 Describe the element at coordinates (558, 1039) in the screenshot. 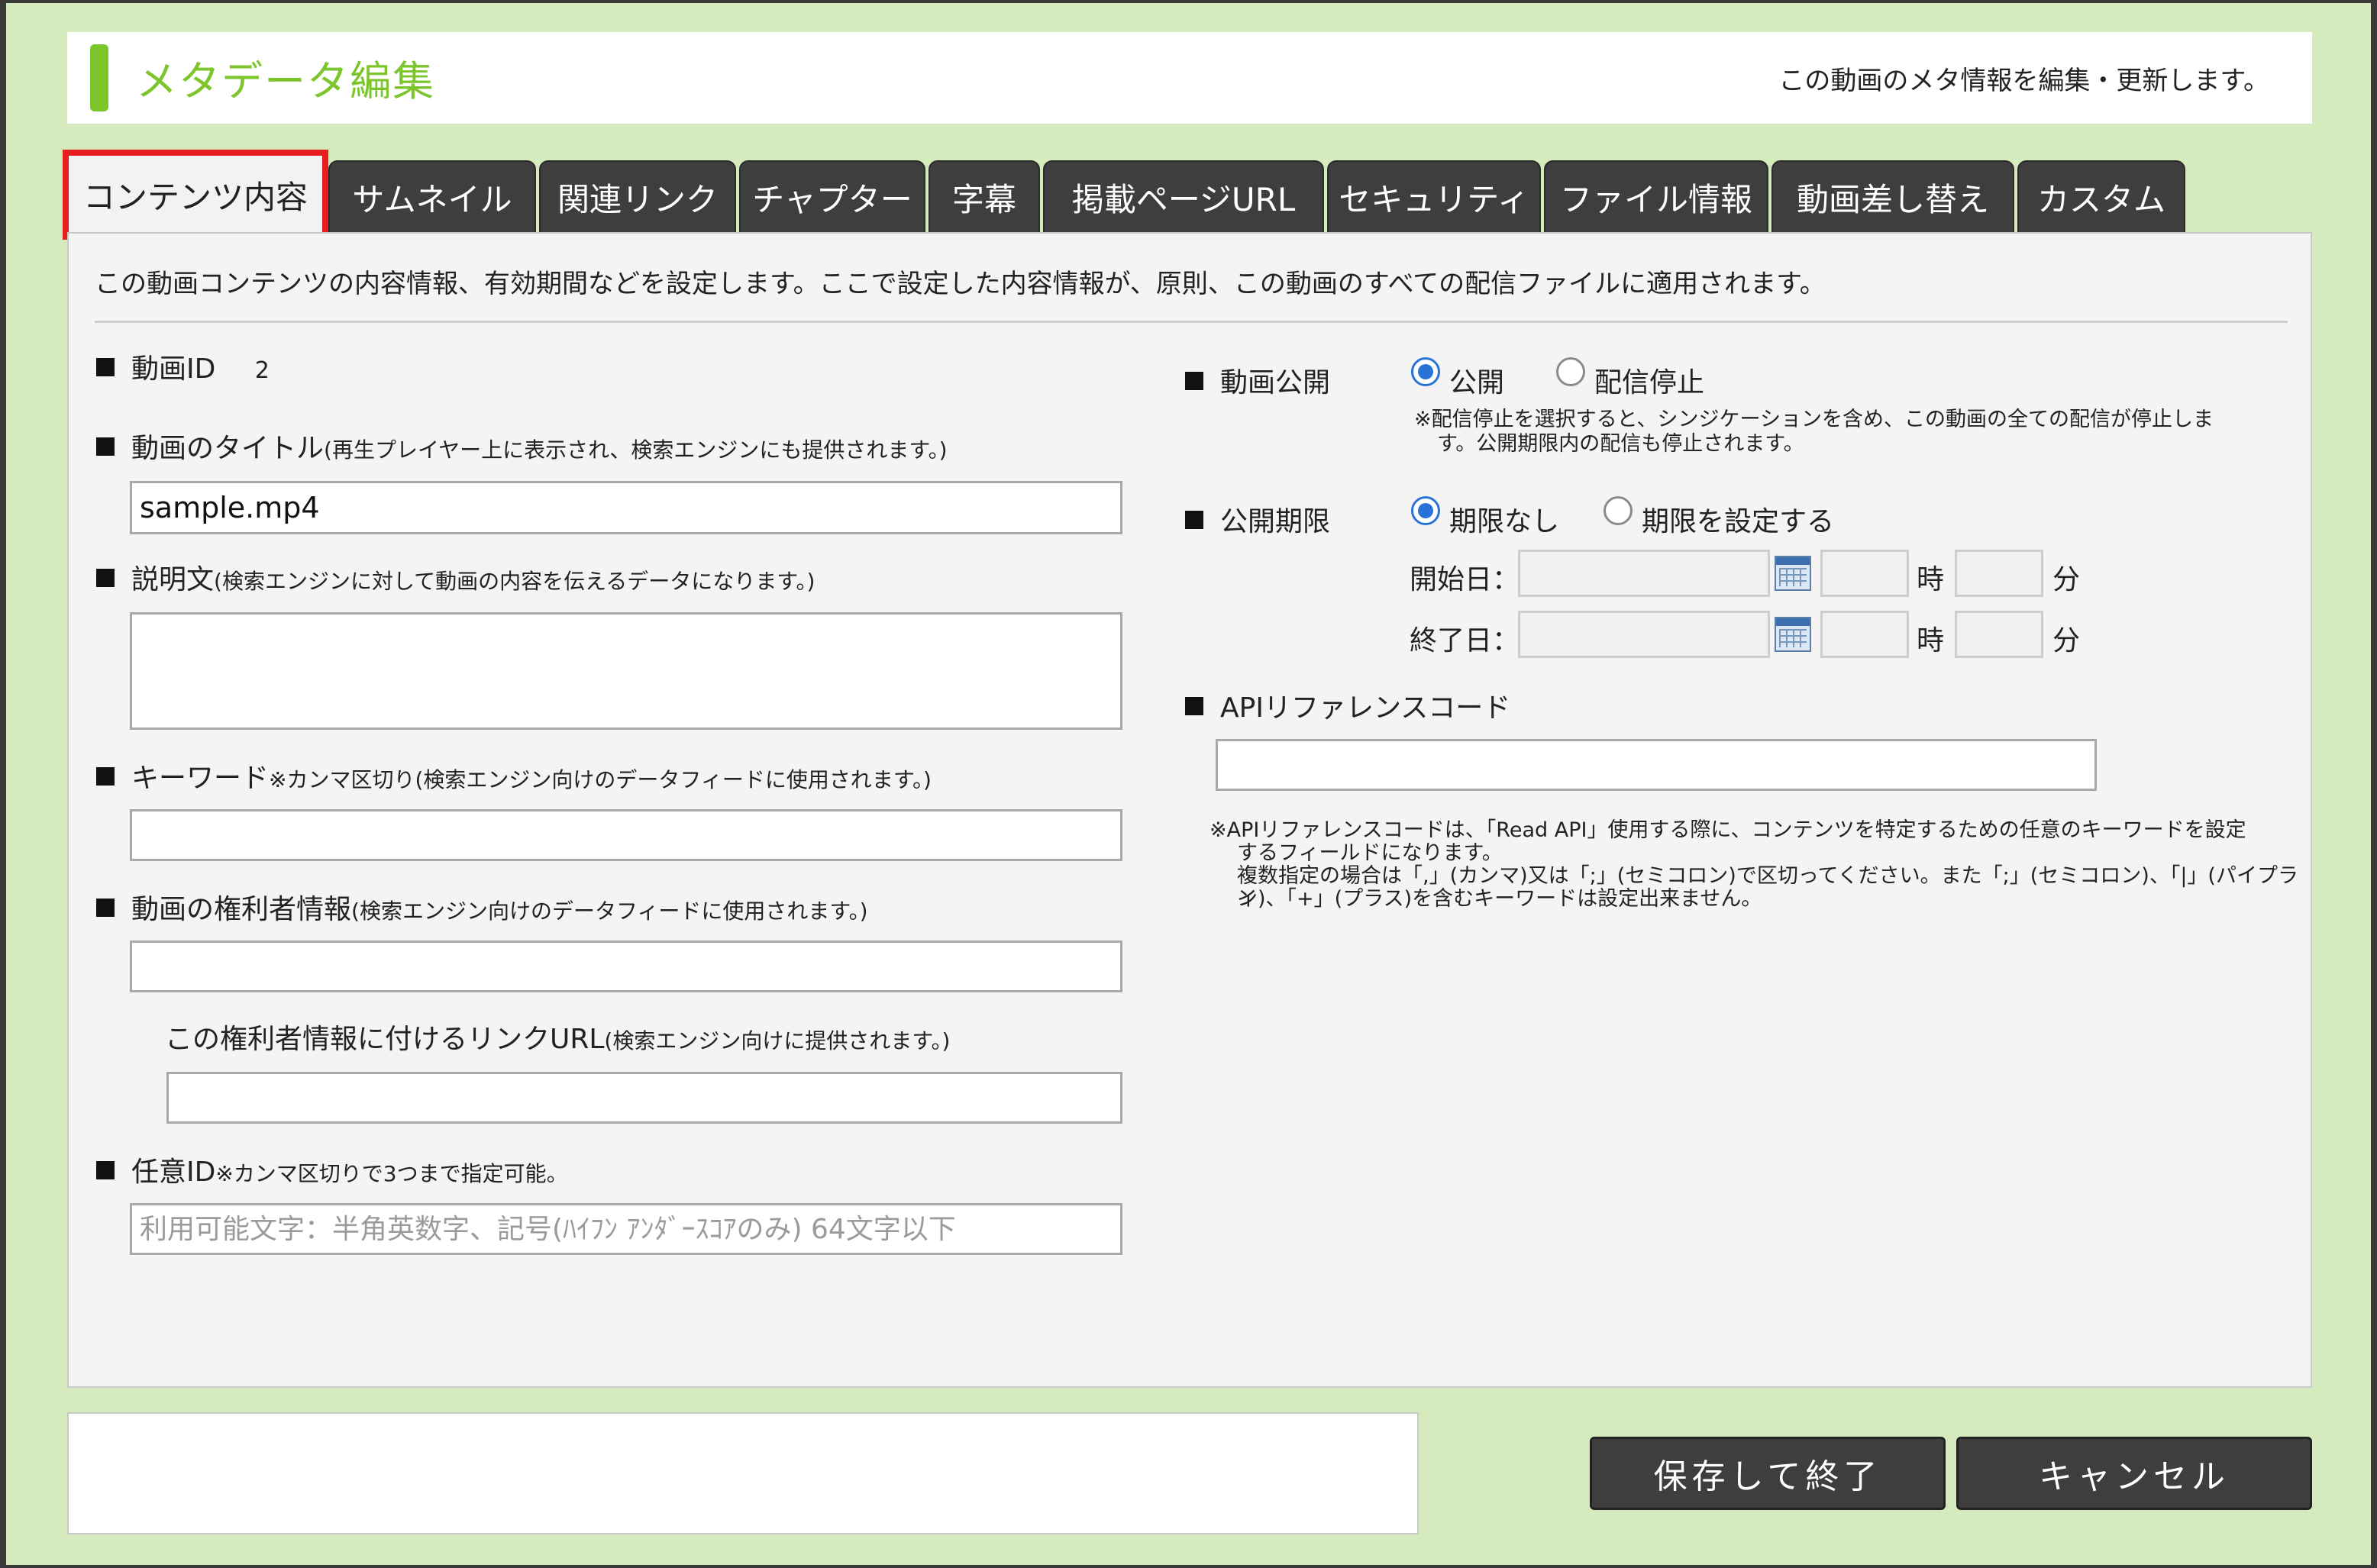

I see `rights-link-label: この権利者情報に付けるリンクURL(検索エンジン向けに提供されます。)` at that location.